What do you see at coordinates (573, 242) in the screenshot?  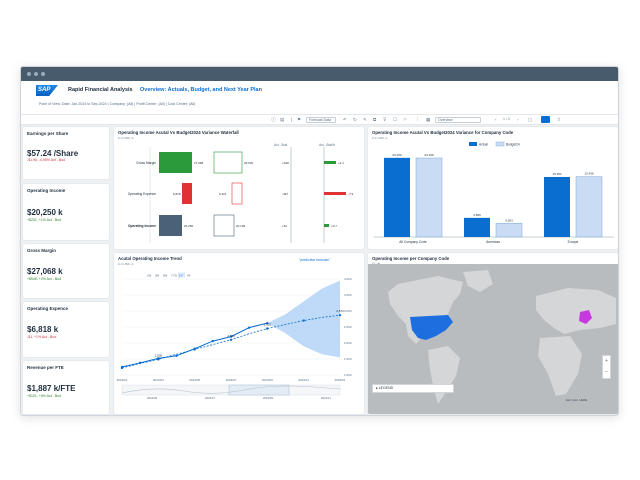 I see `category-label: Europe` at bounding box center [573, 242].